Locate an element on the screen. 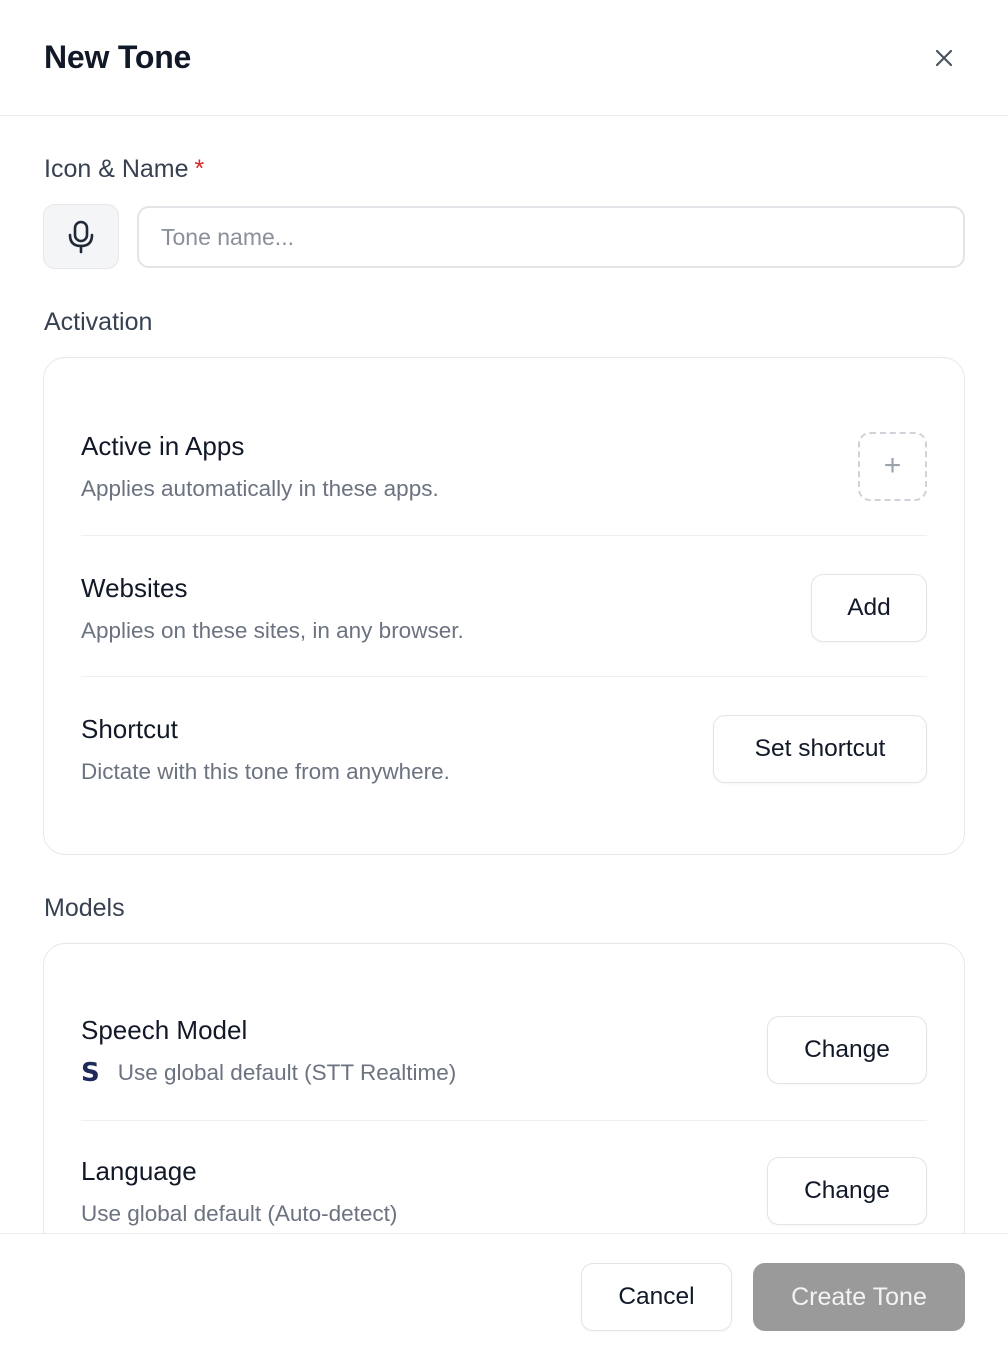  active-in-apps-description: Applies automatically in these apps. is located at coordinates (260, 488).